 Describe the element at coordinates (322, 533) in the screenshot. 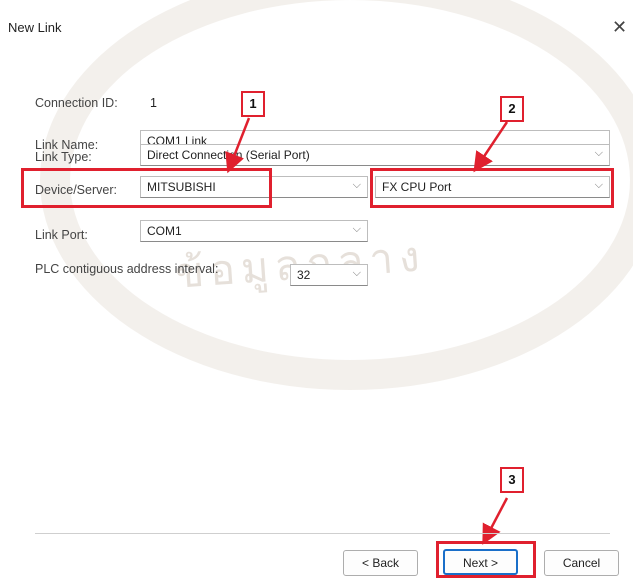

I see `footer-divider` at that location.